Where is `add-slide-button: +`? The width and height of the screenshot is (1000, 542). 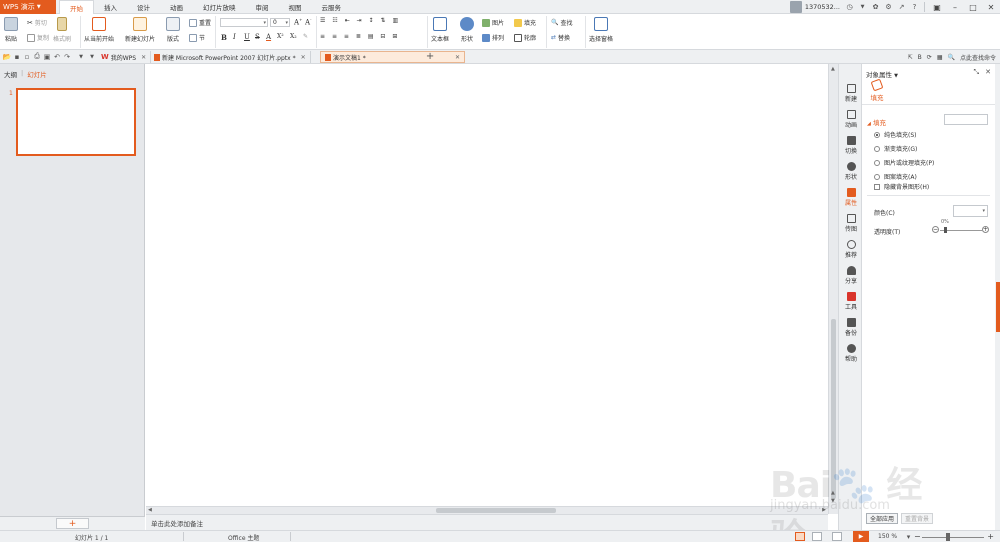
add-slide-button: + is located at coordinates (72, 523).